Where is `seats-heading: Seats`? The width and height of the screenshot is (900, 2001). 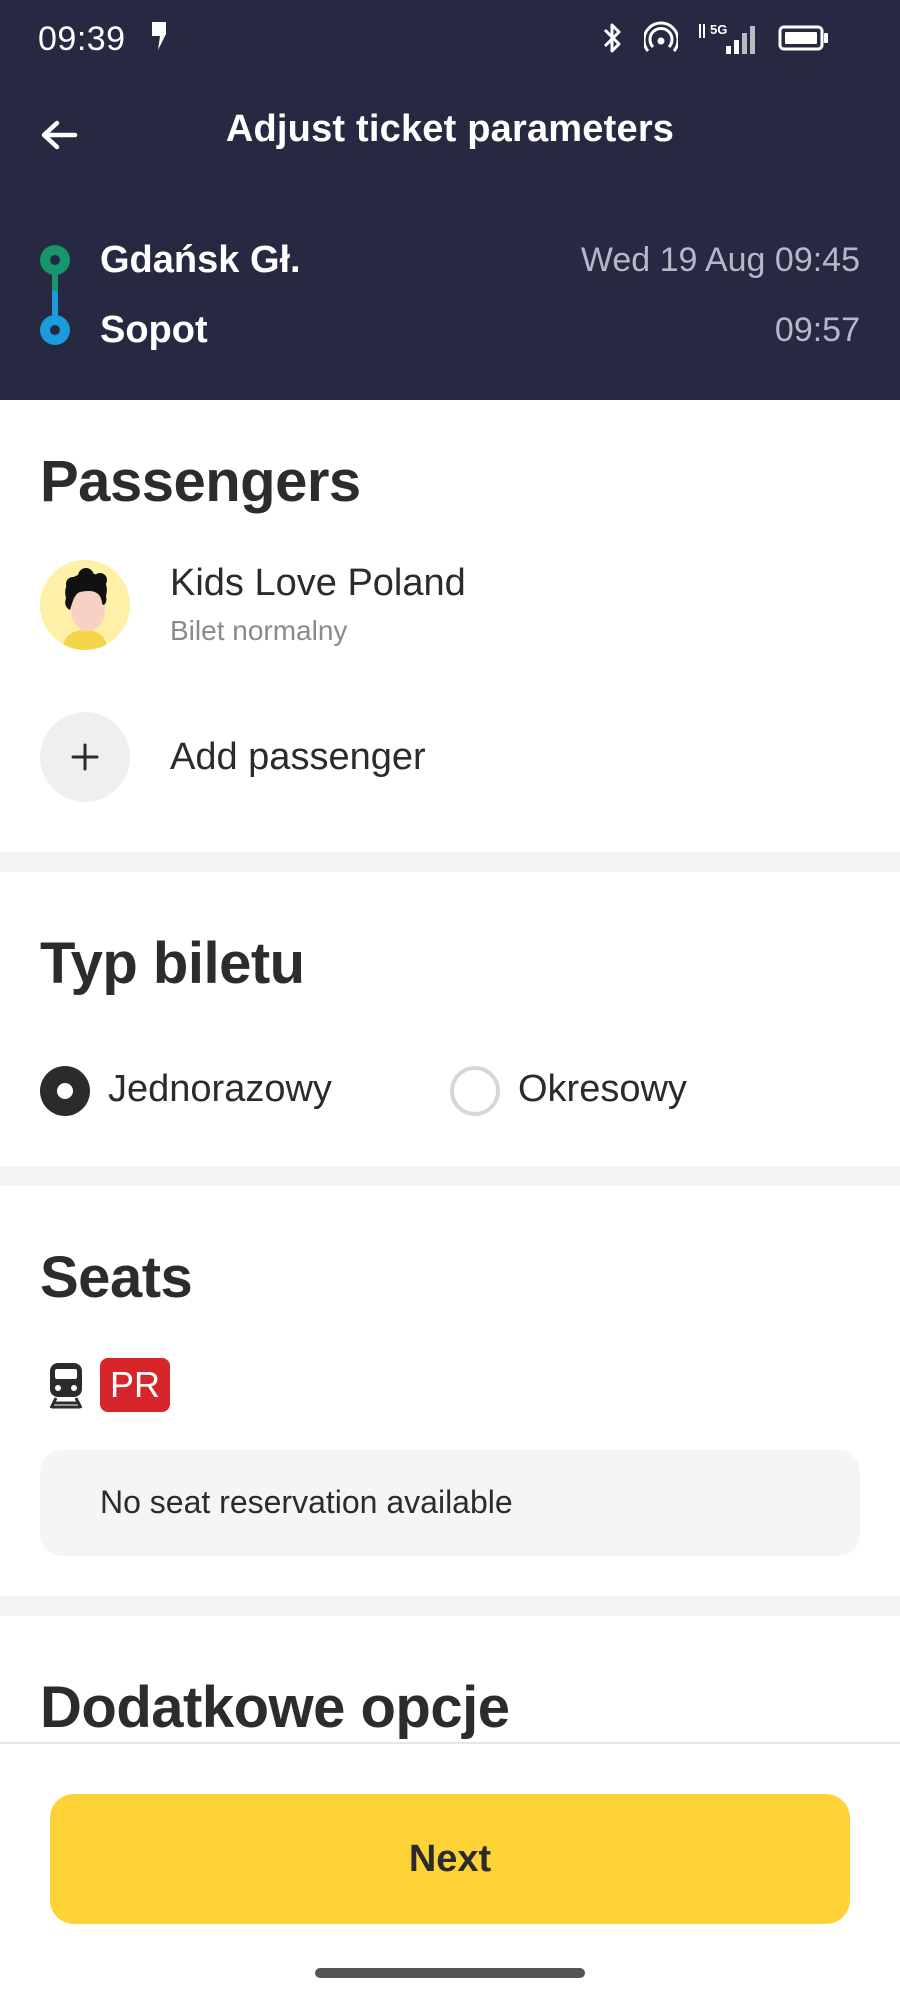 seats-heading: Seats is located at coordinates (116, 1277).